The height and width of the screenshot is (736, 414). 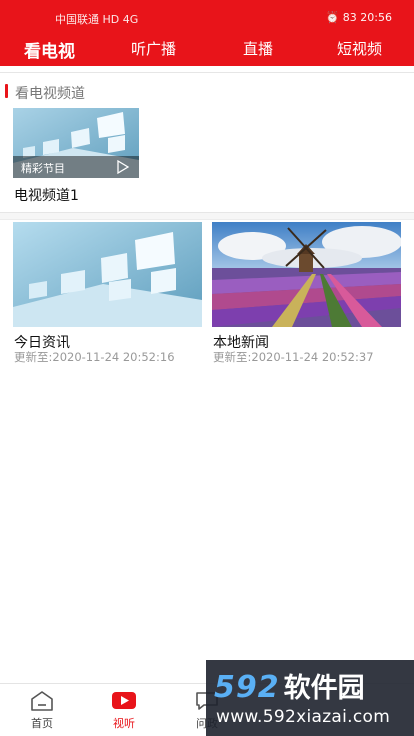 I want to click on nav-label-audio-video: 视听, so click(x=124, y=723).